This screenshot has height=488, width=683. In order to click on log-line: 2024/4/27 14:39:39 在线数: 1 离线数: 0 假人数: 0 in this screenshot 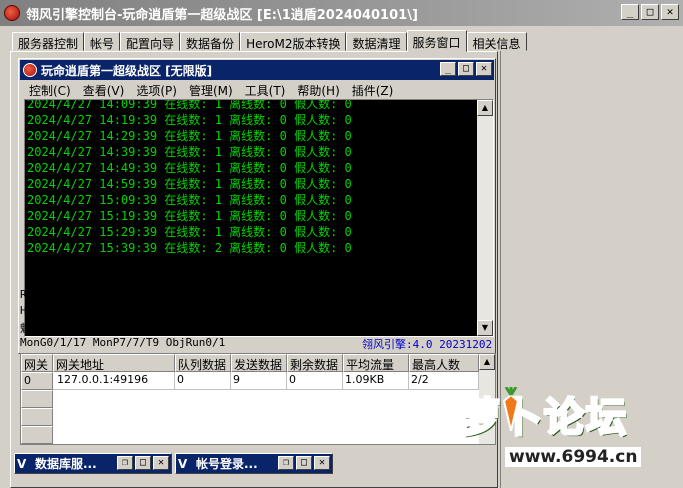, I will do `click(189, 152)`.